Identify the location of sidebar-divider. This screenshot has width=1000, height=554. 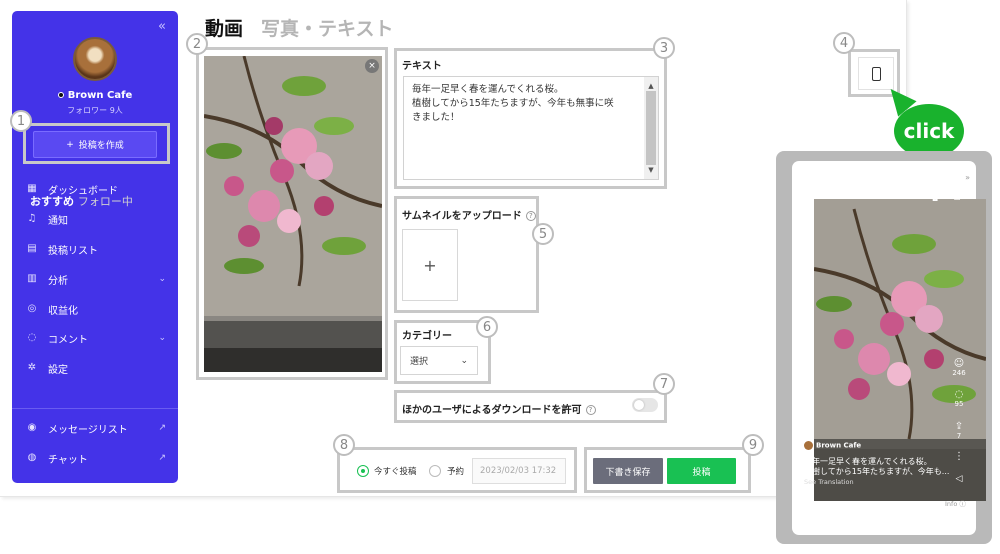
(95, 408).